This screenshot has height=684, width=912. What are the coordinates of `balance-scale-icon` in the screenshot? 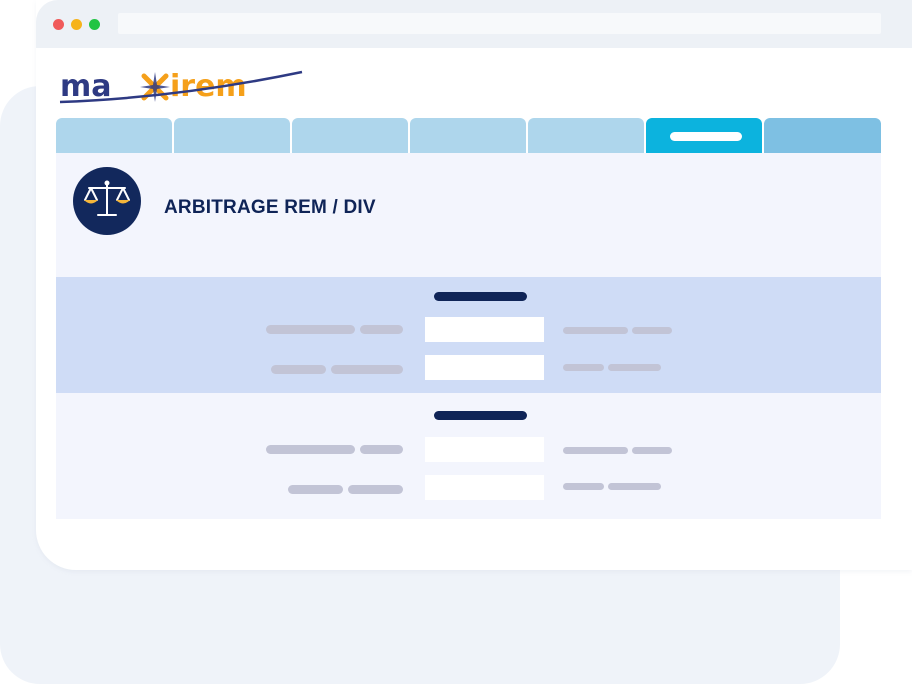 It's located at (107, 201).